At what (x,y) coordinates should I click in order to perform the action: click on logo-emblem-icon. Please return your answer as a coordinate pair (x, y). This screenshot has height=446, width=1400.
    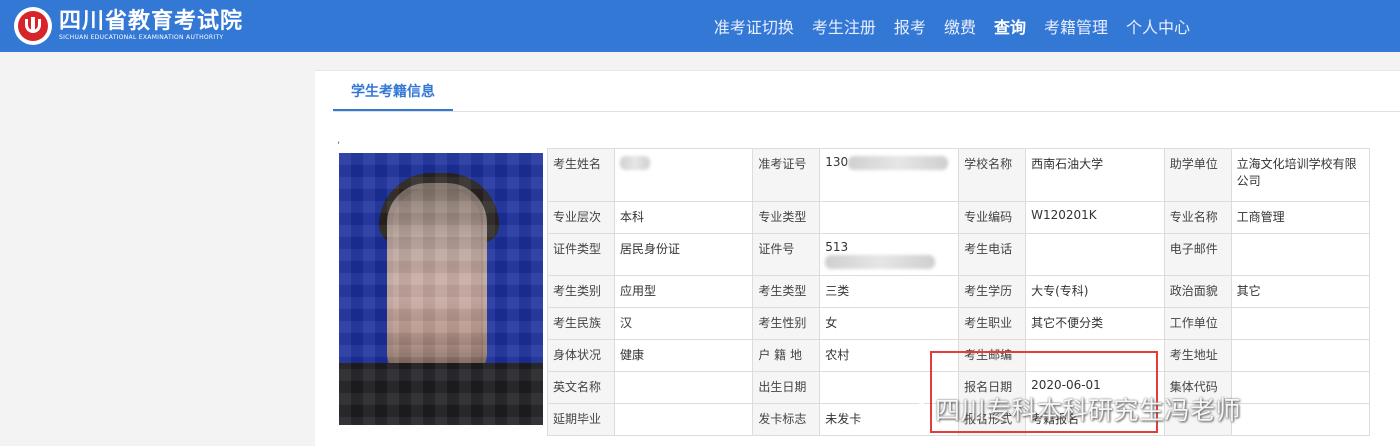
    Looking at the image, I should click on (33, 26).